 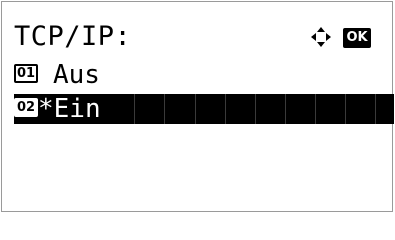 I want to click on option-label: *Ein, so click(x=69, y=109).